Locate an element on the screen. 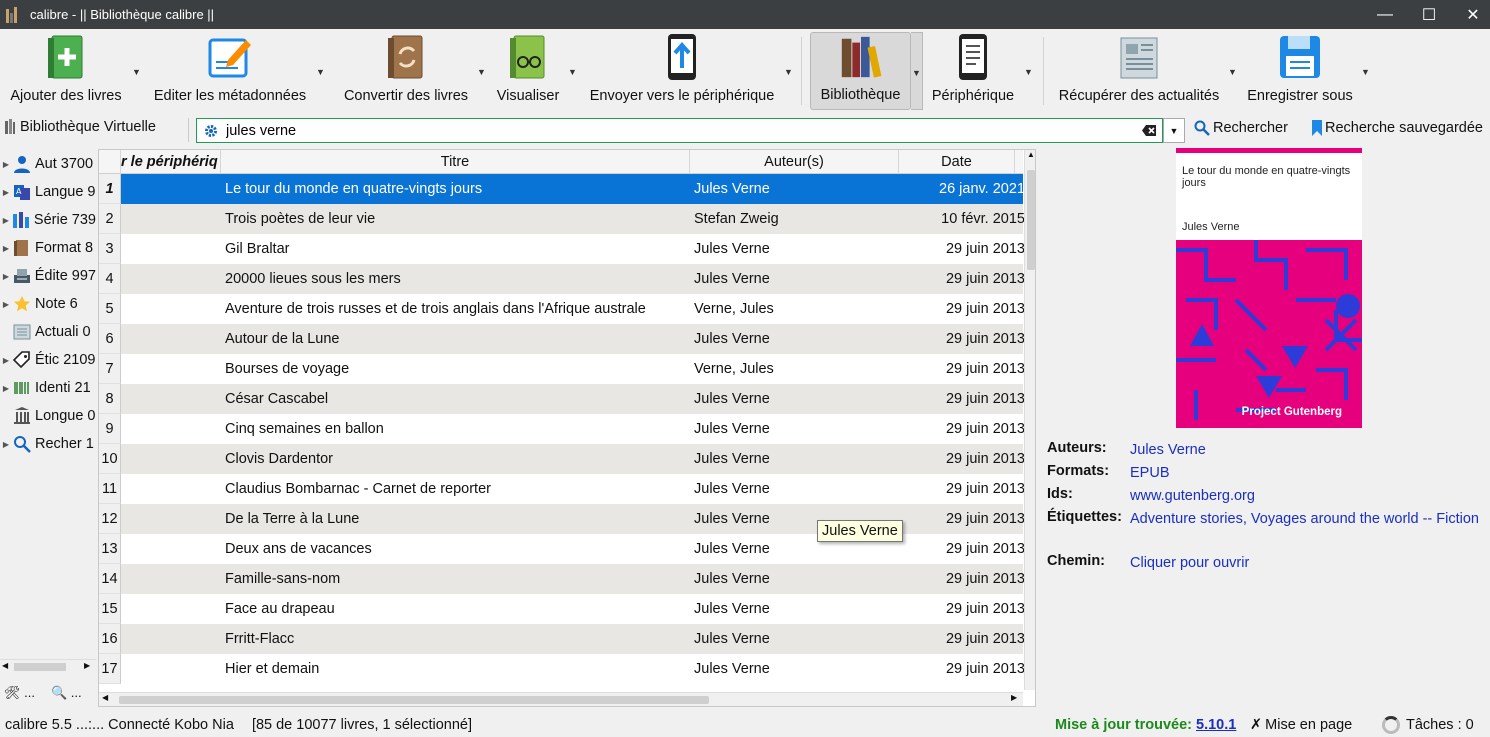  row-number: 10 is located at coordinates (110, 459).